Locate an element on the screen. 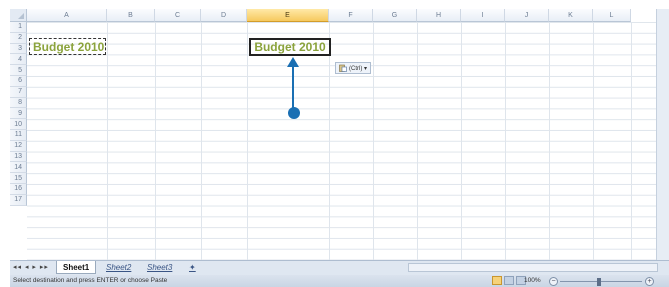 The image size is (669, 287). column-header-j: J is located at coordinates (527, 15).